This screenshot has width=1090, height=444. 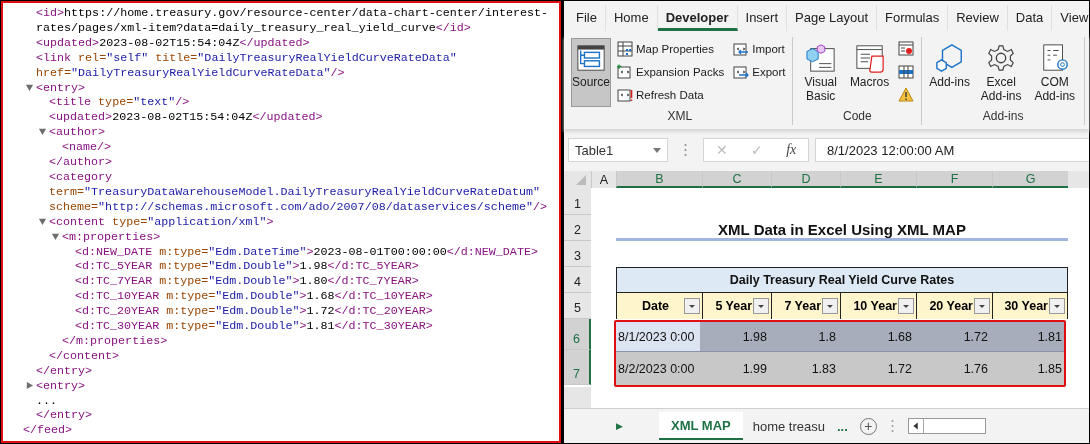 I want to click on header-cell: 30 Year, so click(x=1030, y=306).